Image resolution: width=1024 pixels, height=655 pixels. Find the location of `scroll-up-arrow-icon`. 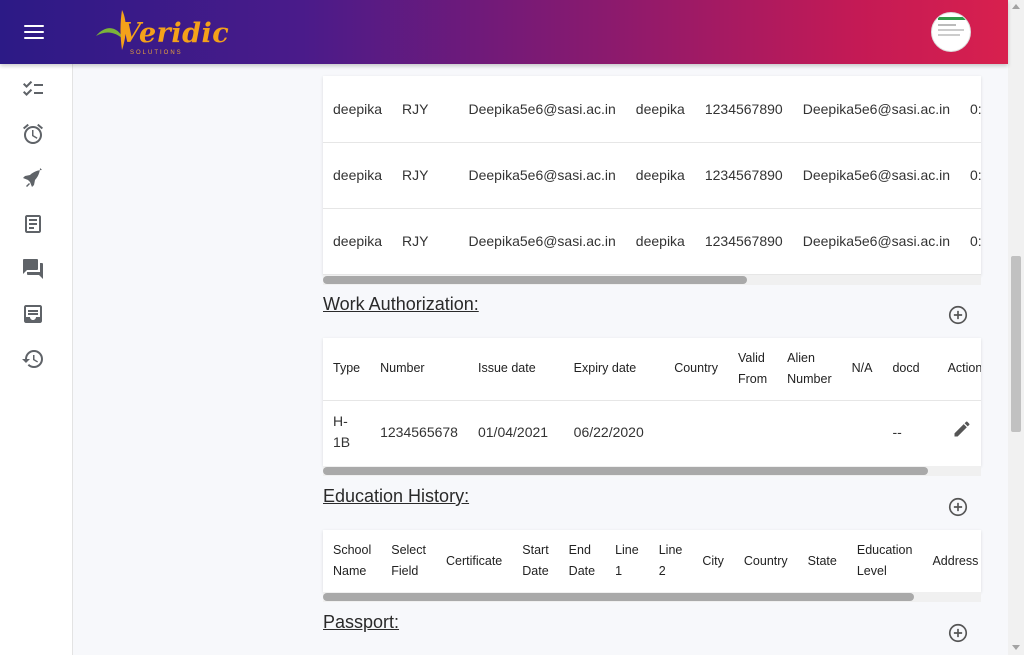

scroll-up-arrow-icon is located at coordinates (1016, 6).